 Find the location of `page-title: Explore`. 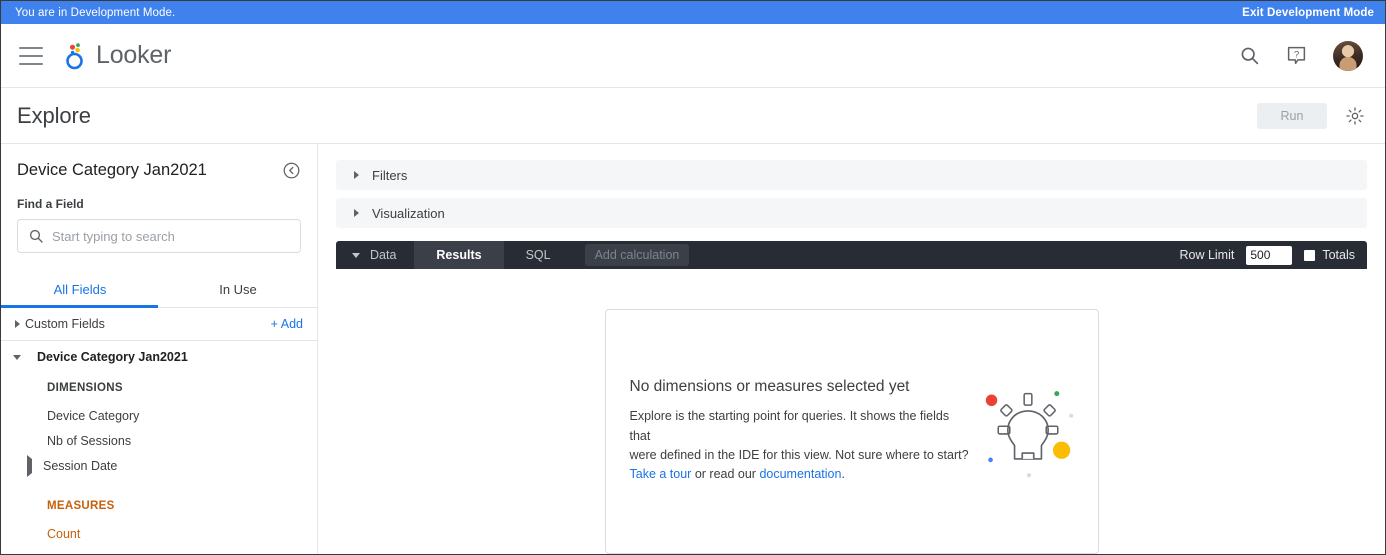

page-title: Explore is located at coordinates (54, 115).